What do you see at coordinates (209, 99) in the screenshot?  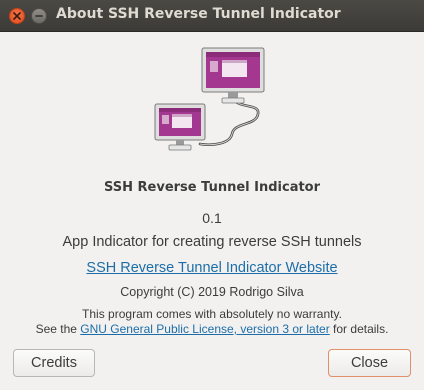 I see `connected-monitors-icon` at bounding box center [209, 99].